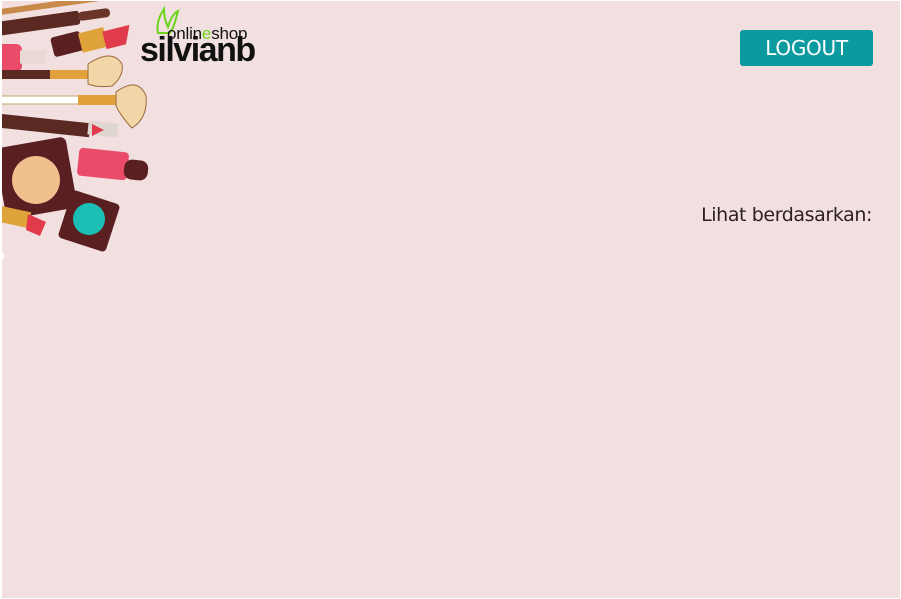  What do you see at coordinates (198, 50) in the screenshot?
I see `logo-wordmark: silvianb` at bounding box center [198, 50].